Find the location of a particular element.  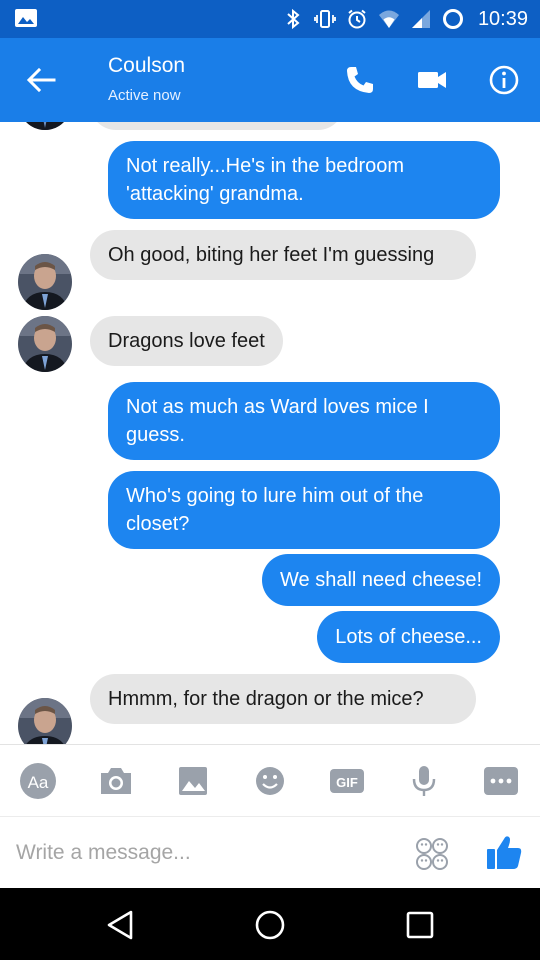

conversation-header: Coulson Active now is located at coordinates (270, 80).